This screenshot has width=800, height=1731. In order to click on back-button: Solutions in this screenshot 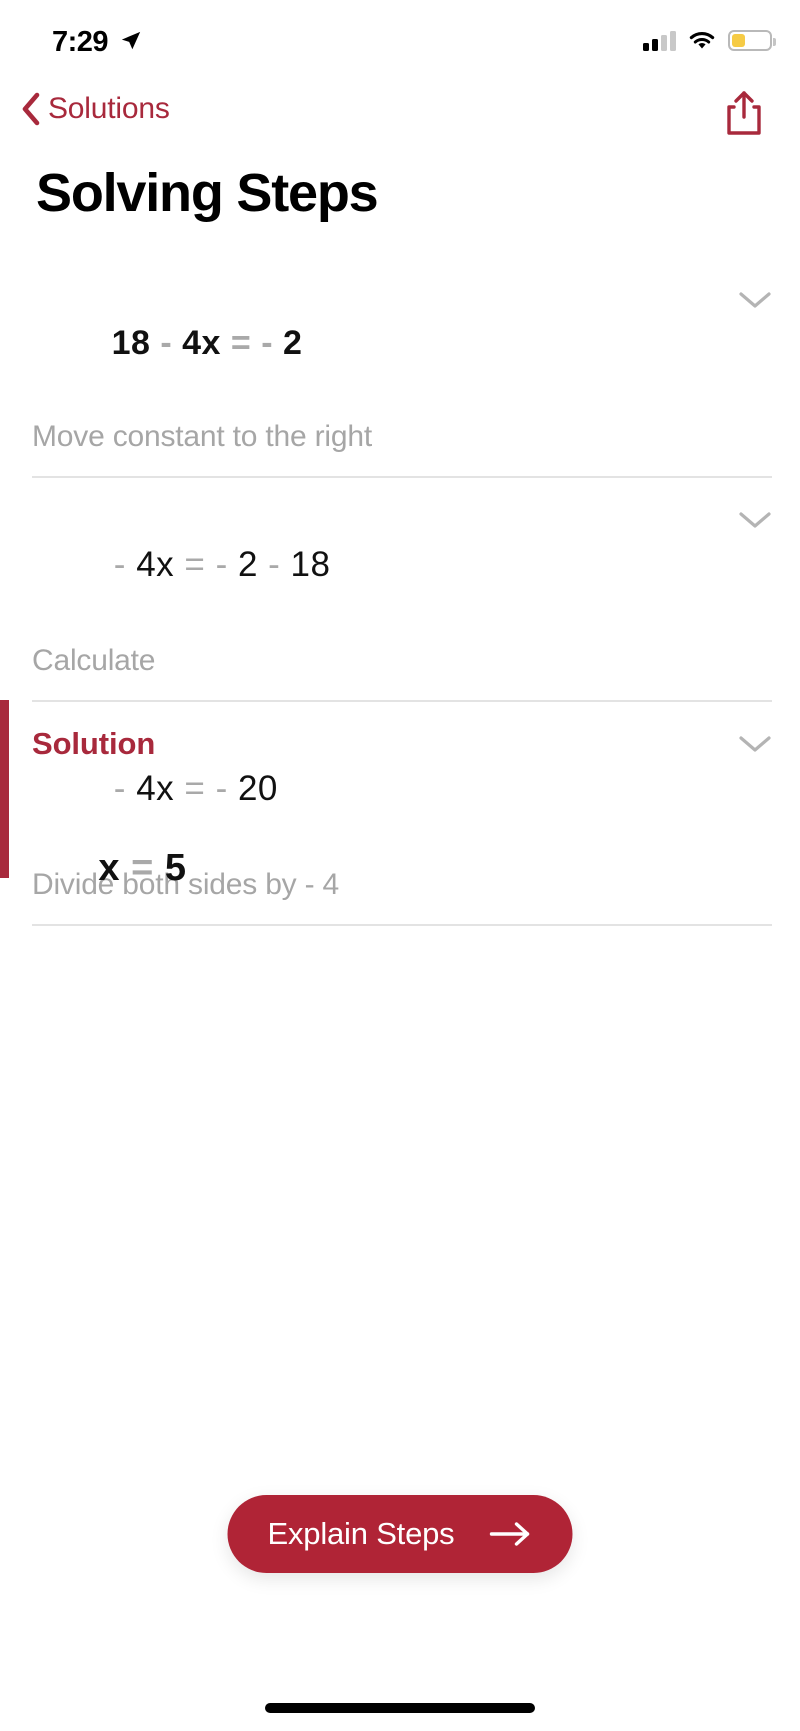, I will do `click(95, 109)`.